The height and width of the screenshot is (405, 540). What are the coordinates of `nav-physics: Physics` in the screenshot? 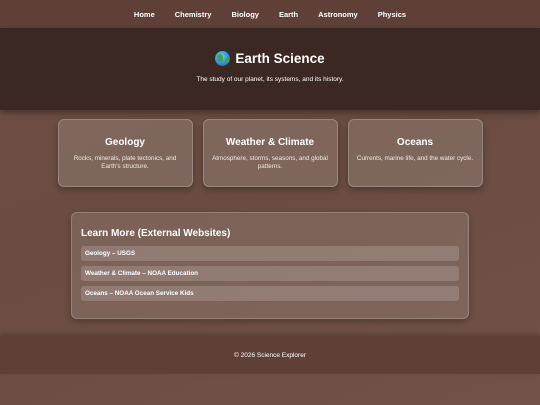 It's located at (392, 14).